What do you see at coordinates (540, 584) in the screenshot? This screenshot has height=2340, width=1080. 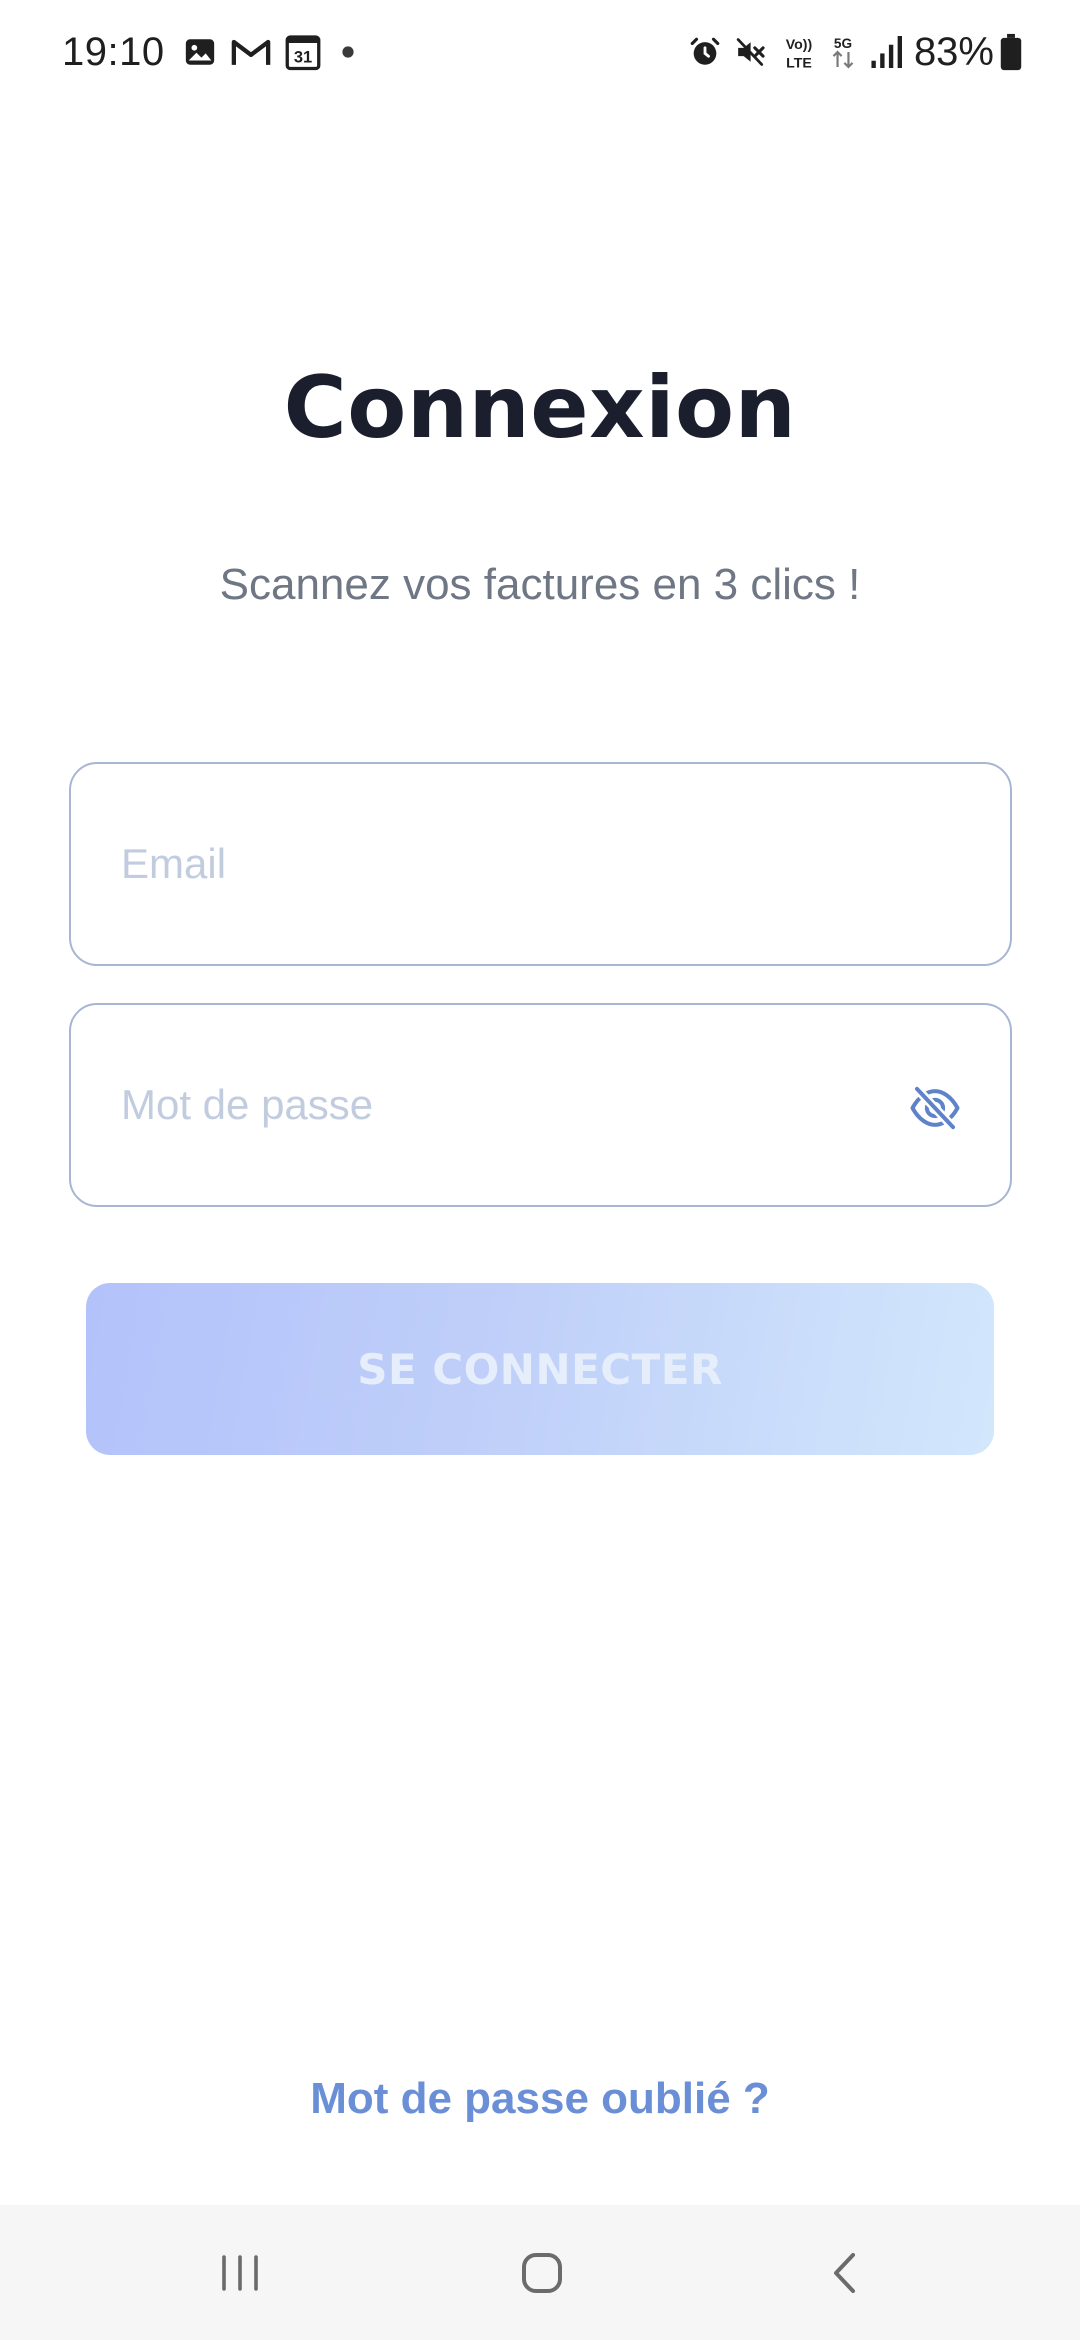 I see `page-subtitle: Scannez vos factures en 3 clics !` at bounding box center [540, 584].